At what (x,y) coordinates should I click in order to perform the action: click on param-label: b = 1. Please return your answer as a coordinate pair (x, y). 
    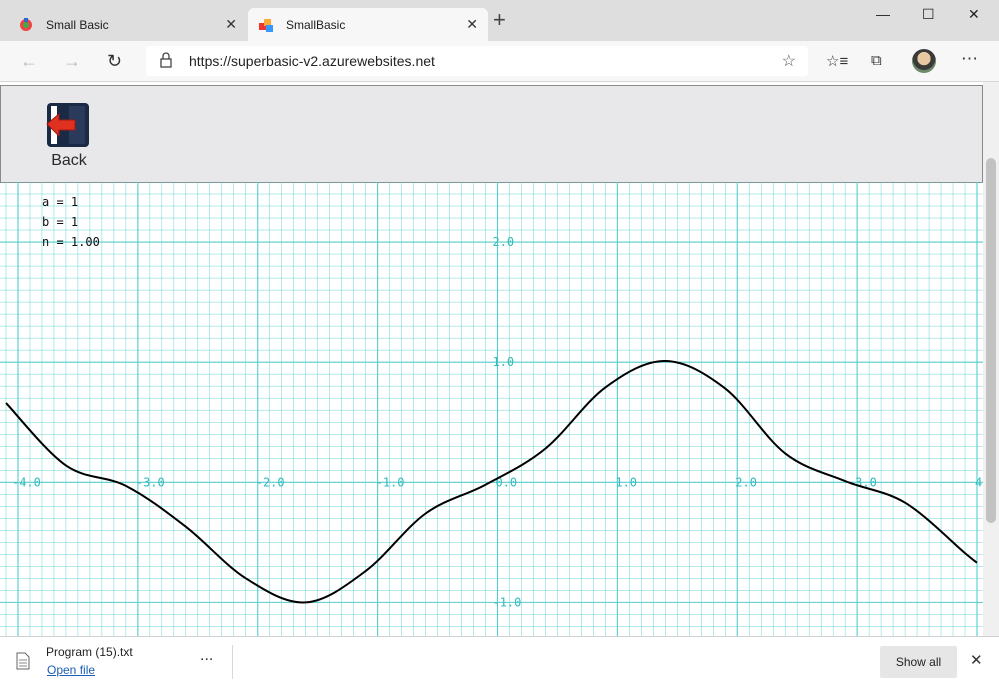
    Looking at the image, I should click on (60, 222).